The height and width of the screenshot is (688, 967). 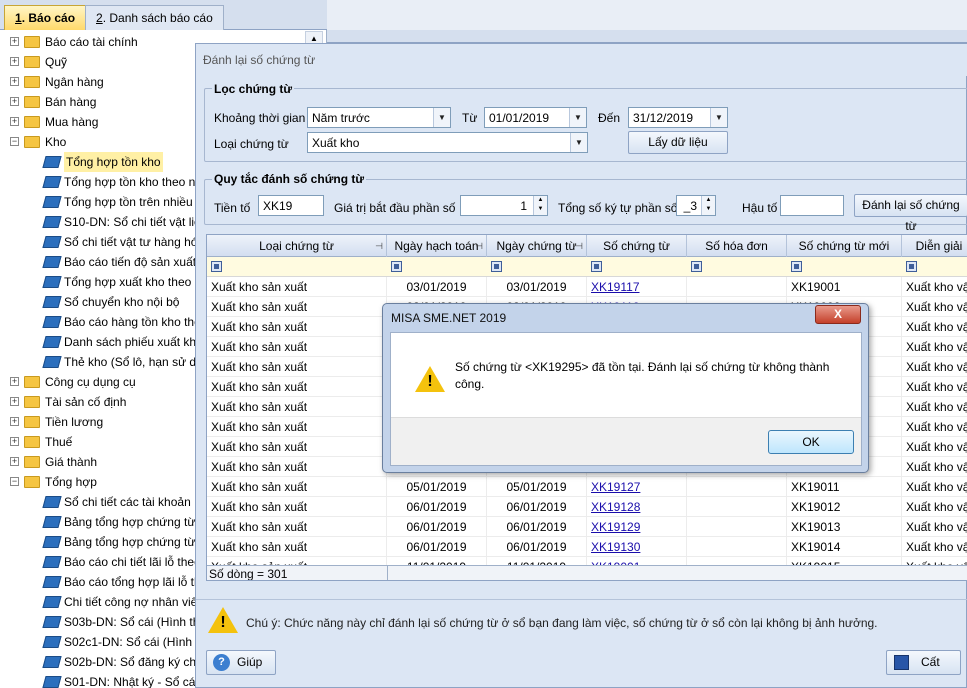 What do you see at coordinates (504, 205) in the screenshot?
I see `start-value-input: 1 ▲ ▼` at bounding box center [504, 205].